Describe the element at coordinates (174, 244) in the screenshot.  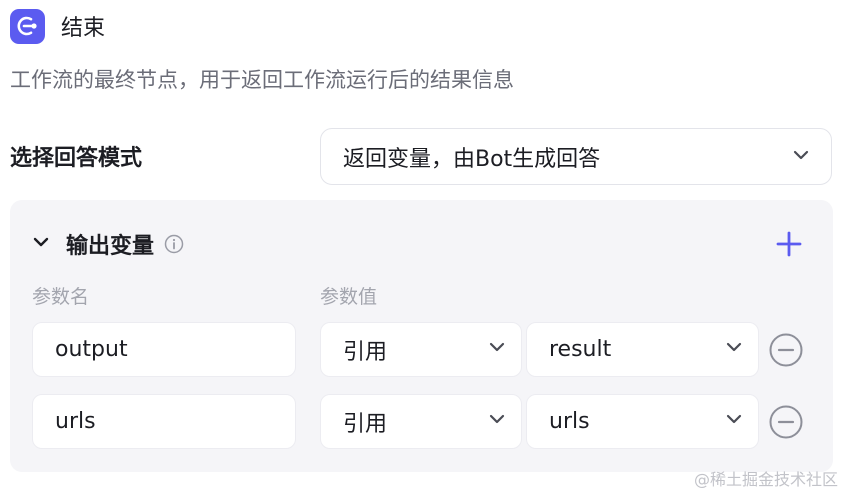
I see `info-icon` at that location.